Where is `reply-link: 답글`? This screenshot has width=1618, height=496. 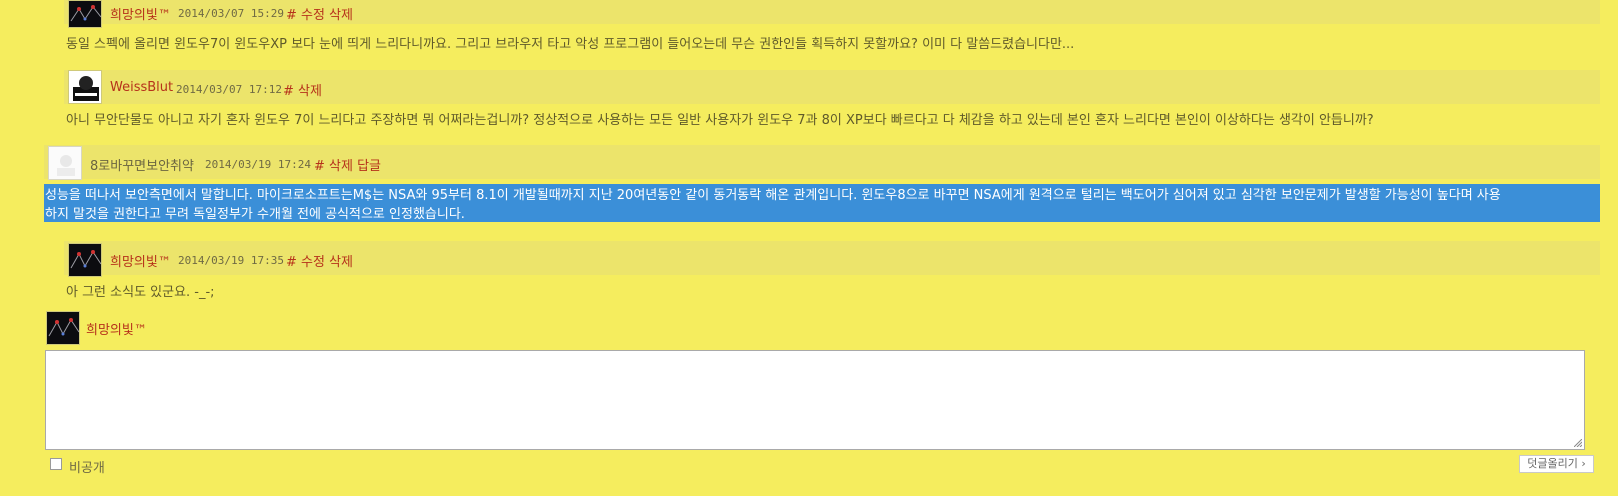
reply-link: 답글 is located at coordinates (369, 166).